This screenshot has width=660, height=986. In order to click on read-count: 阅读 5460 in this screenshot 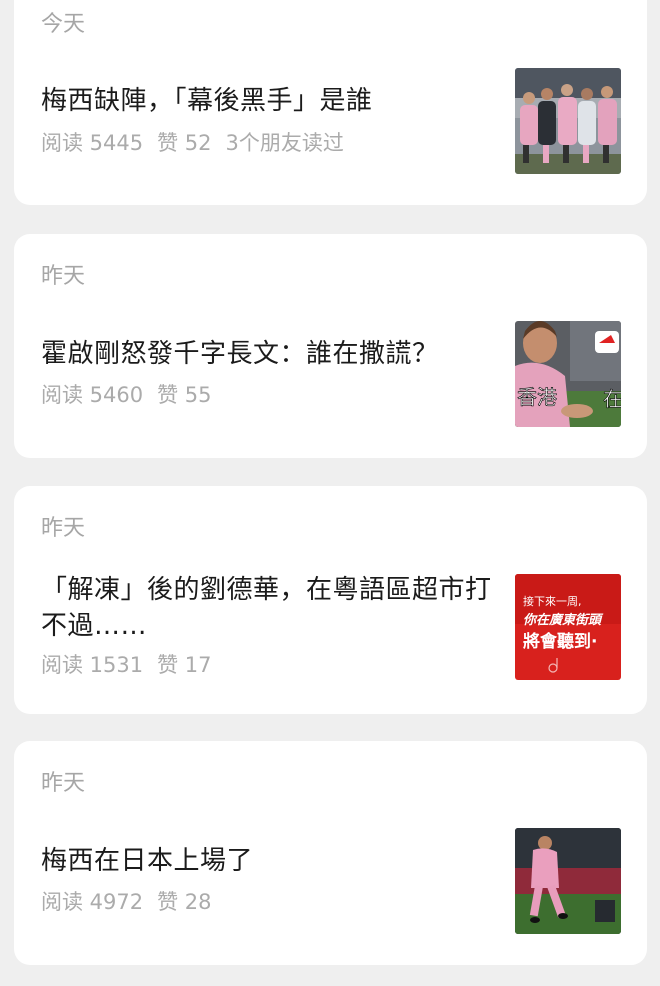, I will do `click(92, 395)`.